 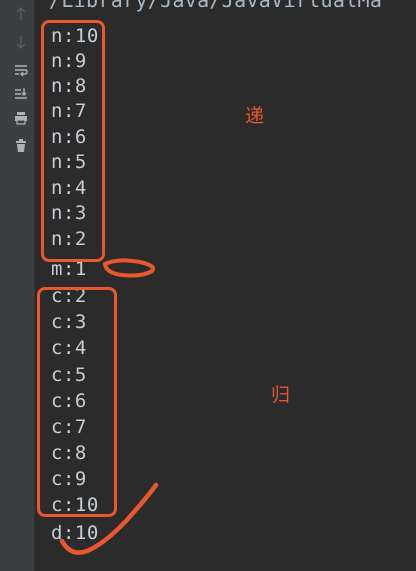 I want to click on return-highlight-box, so click(x=77, y=402).